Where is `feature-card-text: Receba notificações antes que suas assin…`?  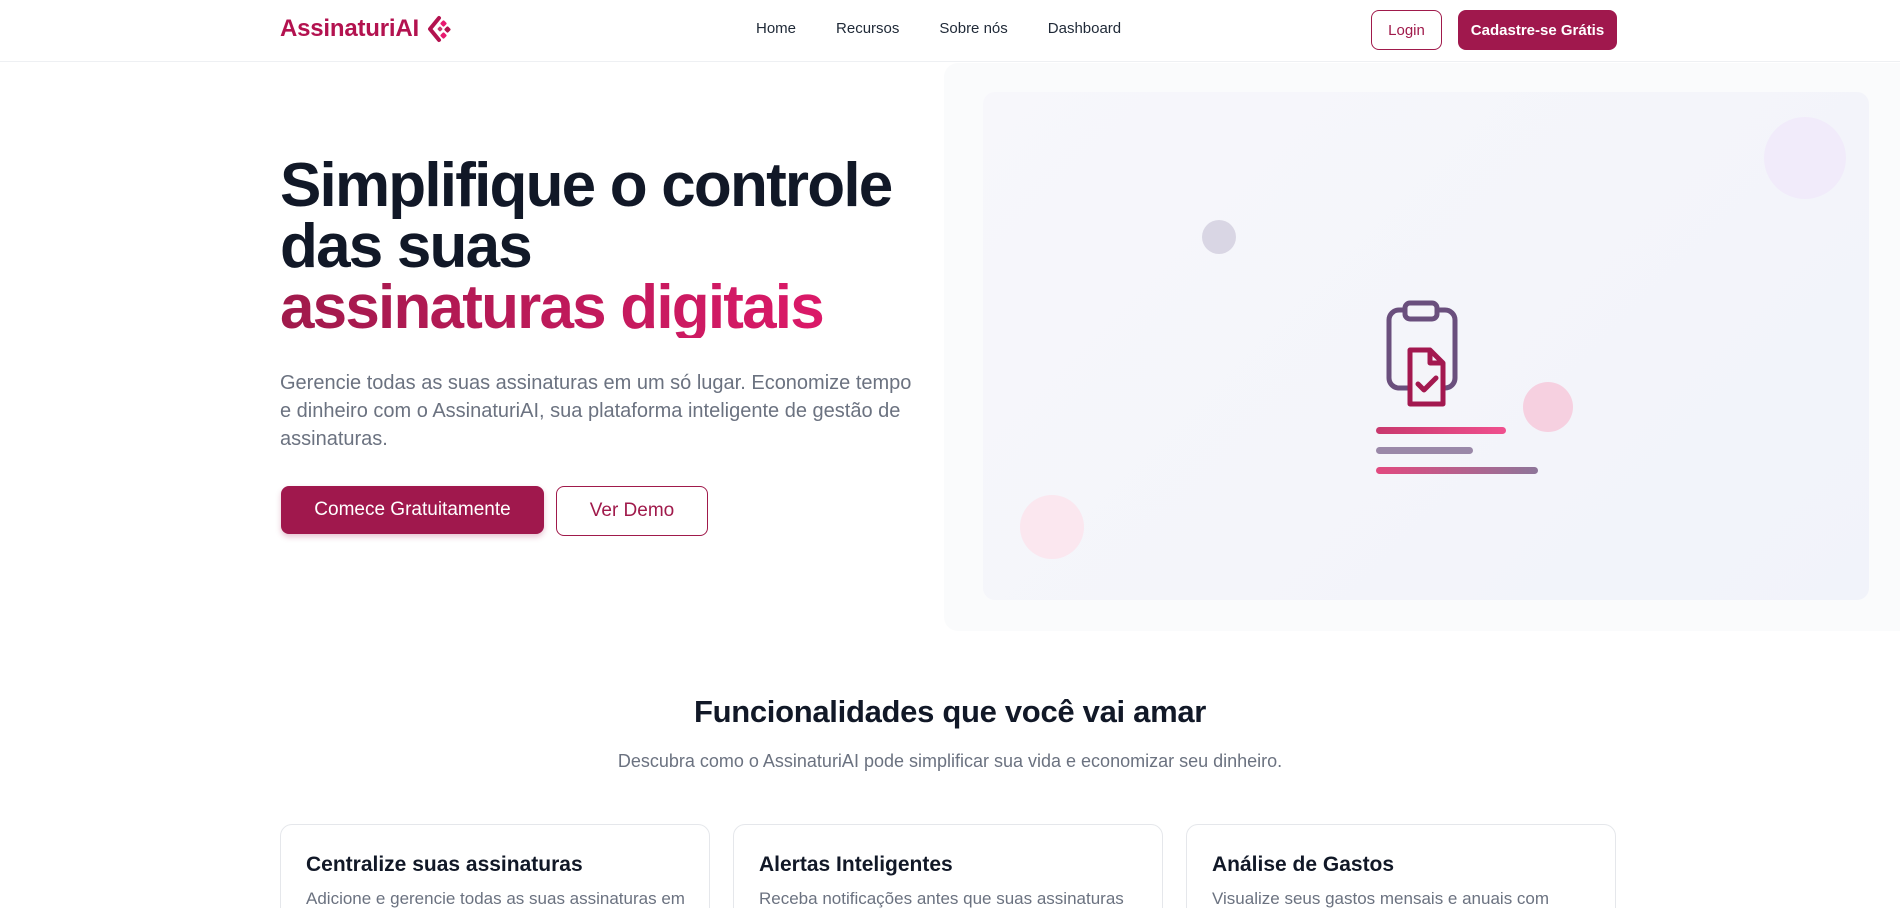 feature-card-text: Receba notificações antes que suas assin… is located at coordinates (941, 898).